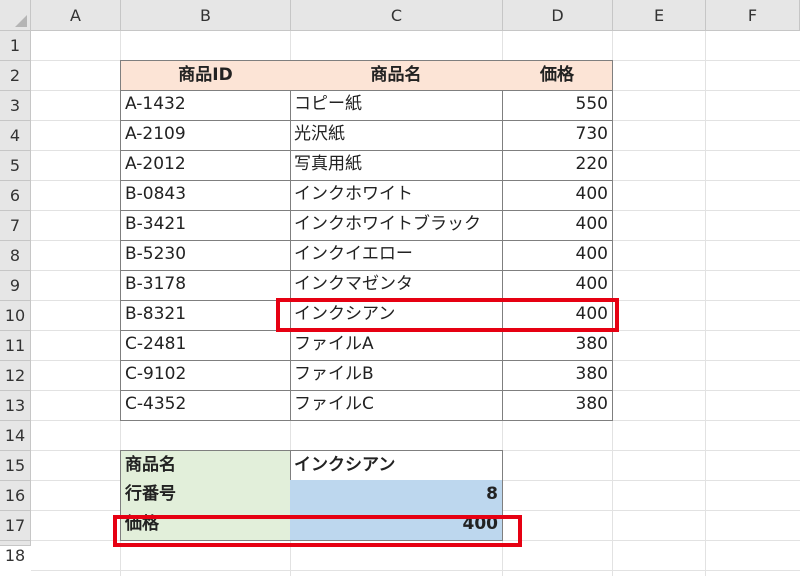 Image resolution: width=800 pixels, height=576 pixels. I want to click on row-header-10: 10, so click(15, 316).